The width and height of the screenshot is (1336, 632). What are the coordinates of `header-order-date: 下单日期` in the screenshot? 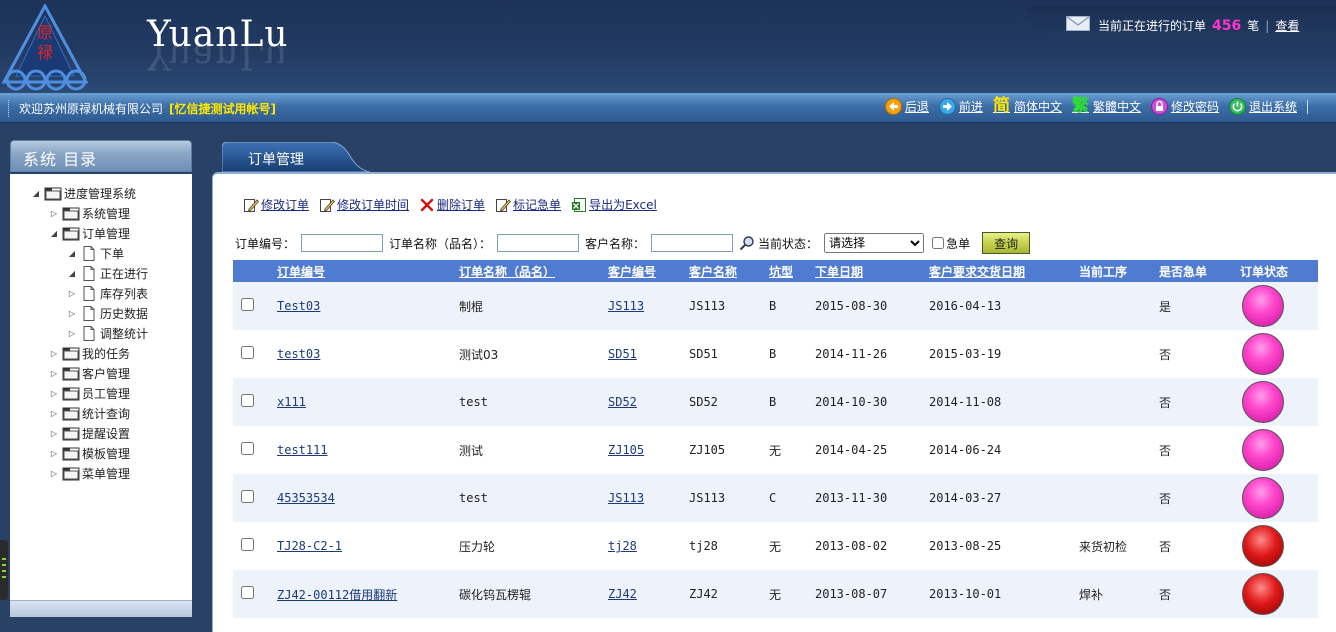 It's located at (872, 271).